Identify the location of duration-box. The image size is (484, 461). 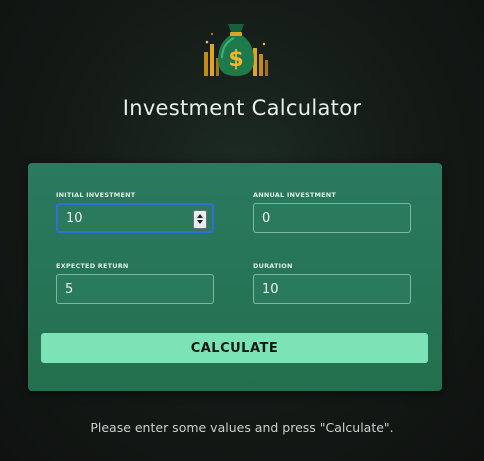
(332, 289).